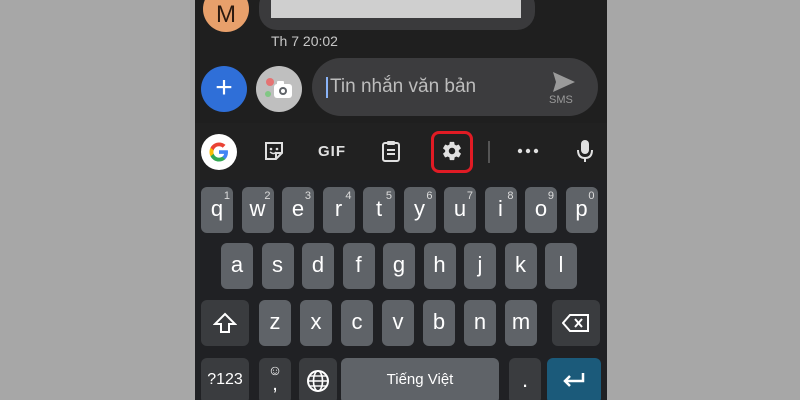 The height and width of the screenshot is (400, 800). What do you see at coordinates (561, 100) in the screenshot?
I see `send-sms-label: SMS` at bounding box center [561, 100].